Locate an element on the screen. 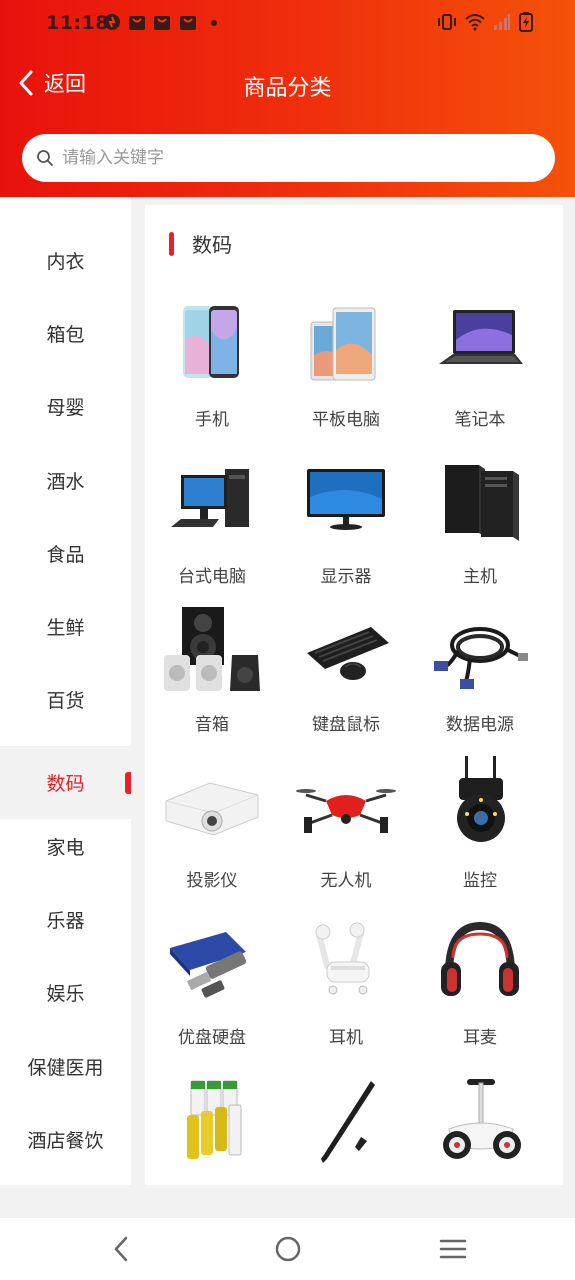 The image size is (575, 1280). subcategory-item: 音箱 is located at coordinates (212, 680).